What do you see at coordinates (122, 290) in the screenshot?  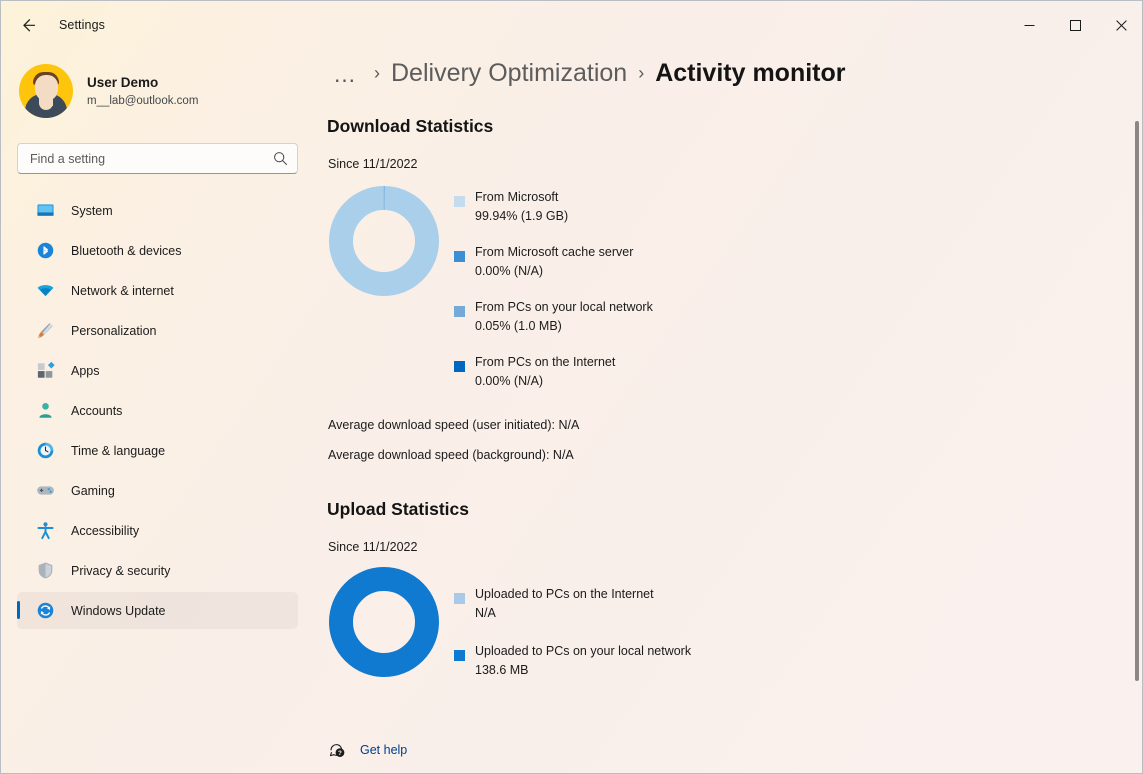 I see `sidebar-item-label: Network & internet` at bounding box center [122, 290].